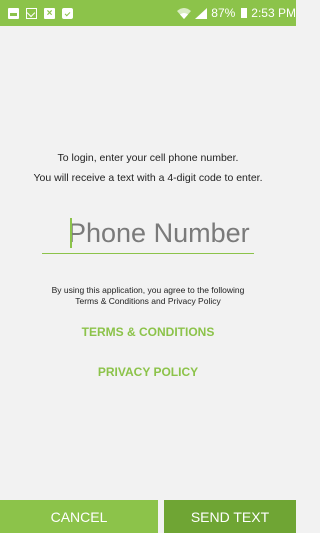 The image size is (320, 533). I want to click on briefcase-check-icon, so click(67, 13).